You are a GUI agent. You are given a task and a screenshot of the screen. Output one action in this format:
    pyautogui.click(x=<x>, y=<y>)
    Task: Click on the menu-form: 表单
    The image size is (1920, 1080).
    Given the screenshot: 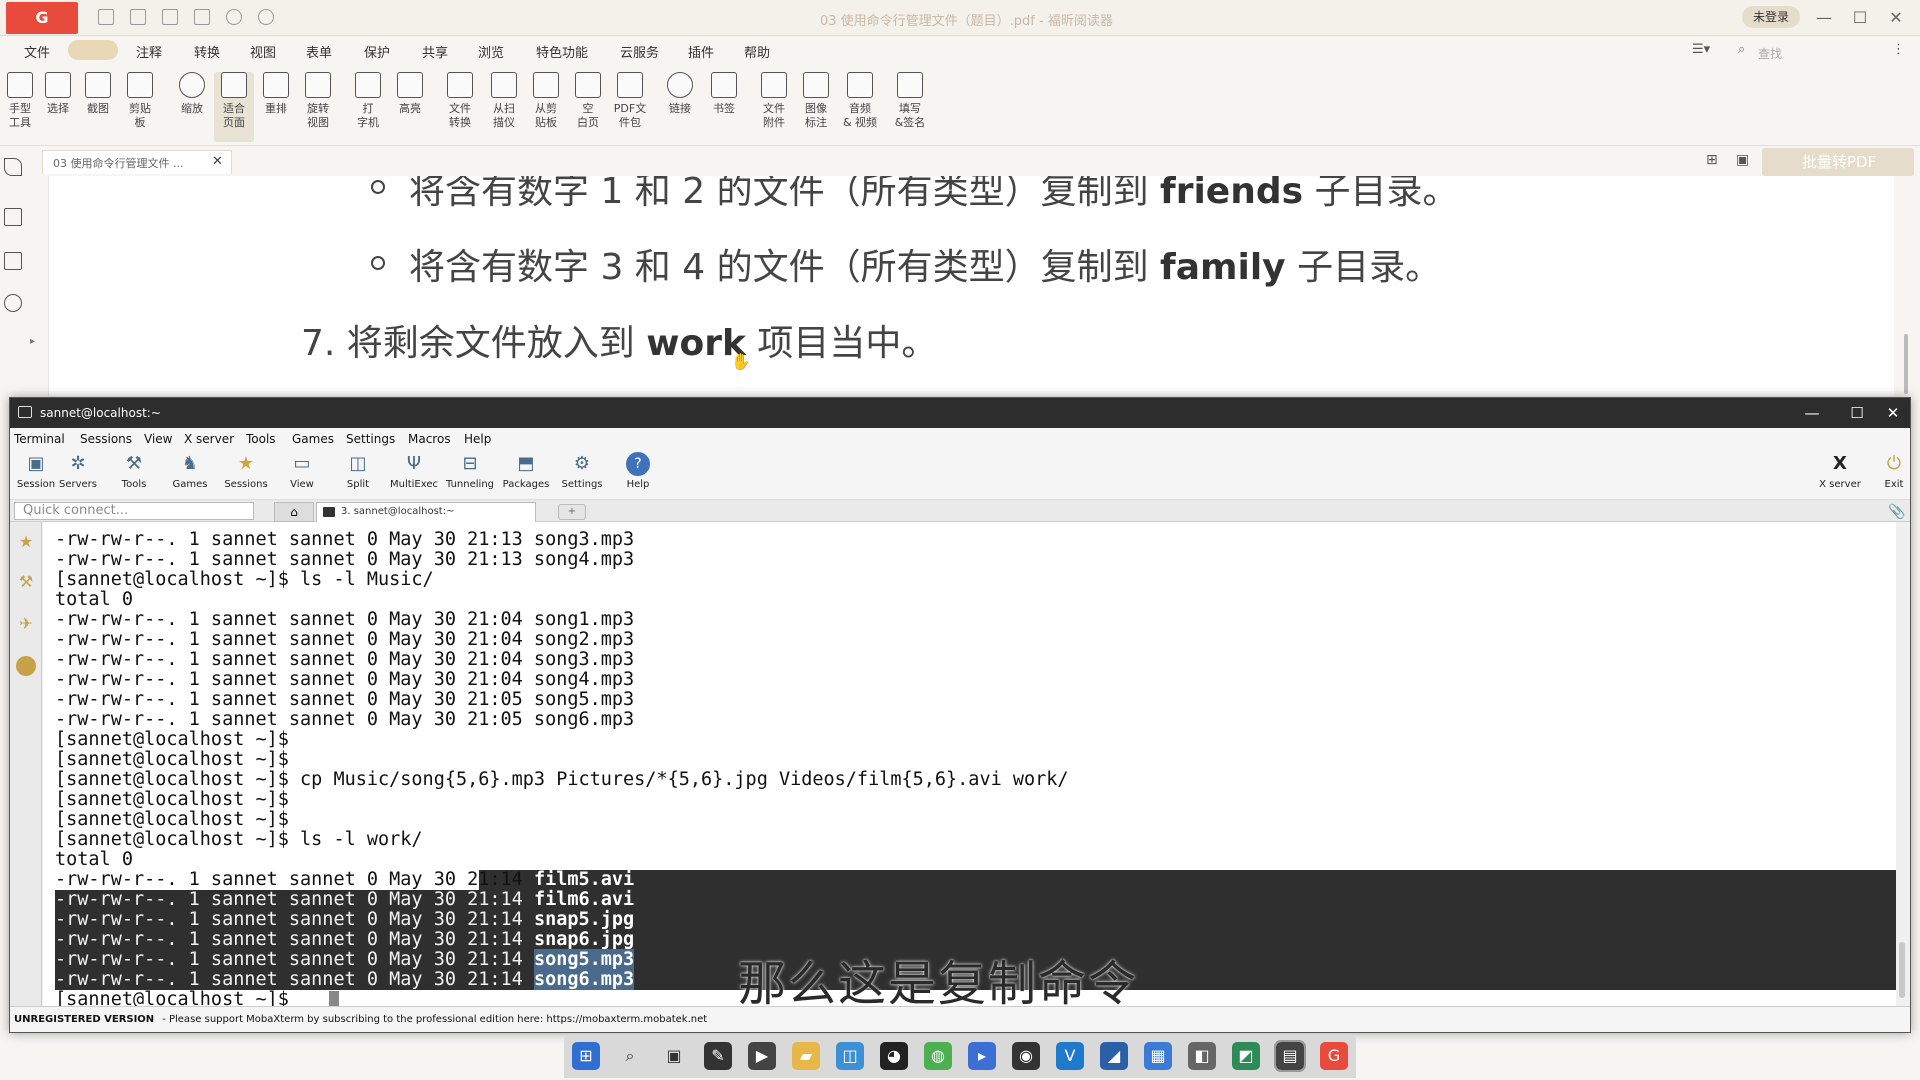 What is the action you would take?
    pyautogui.click(x=319, y=51)
    